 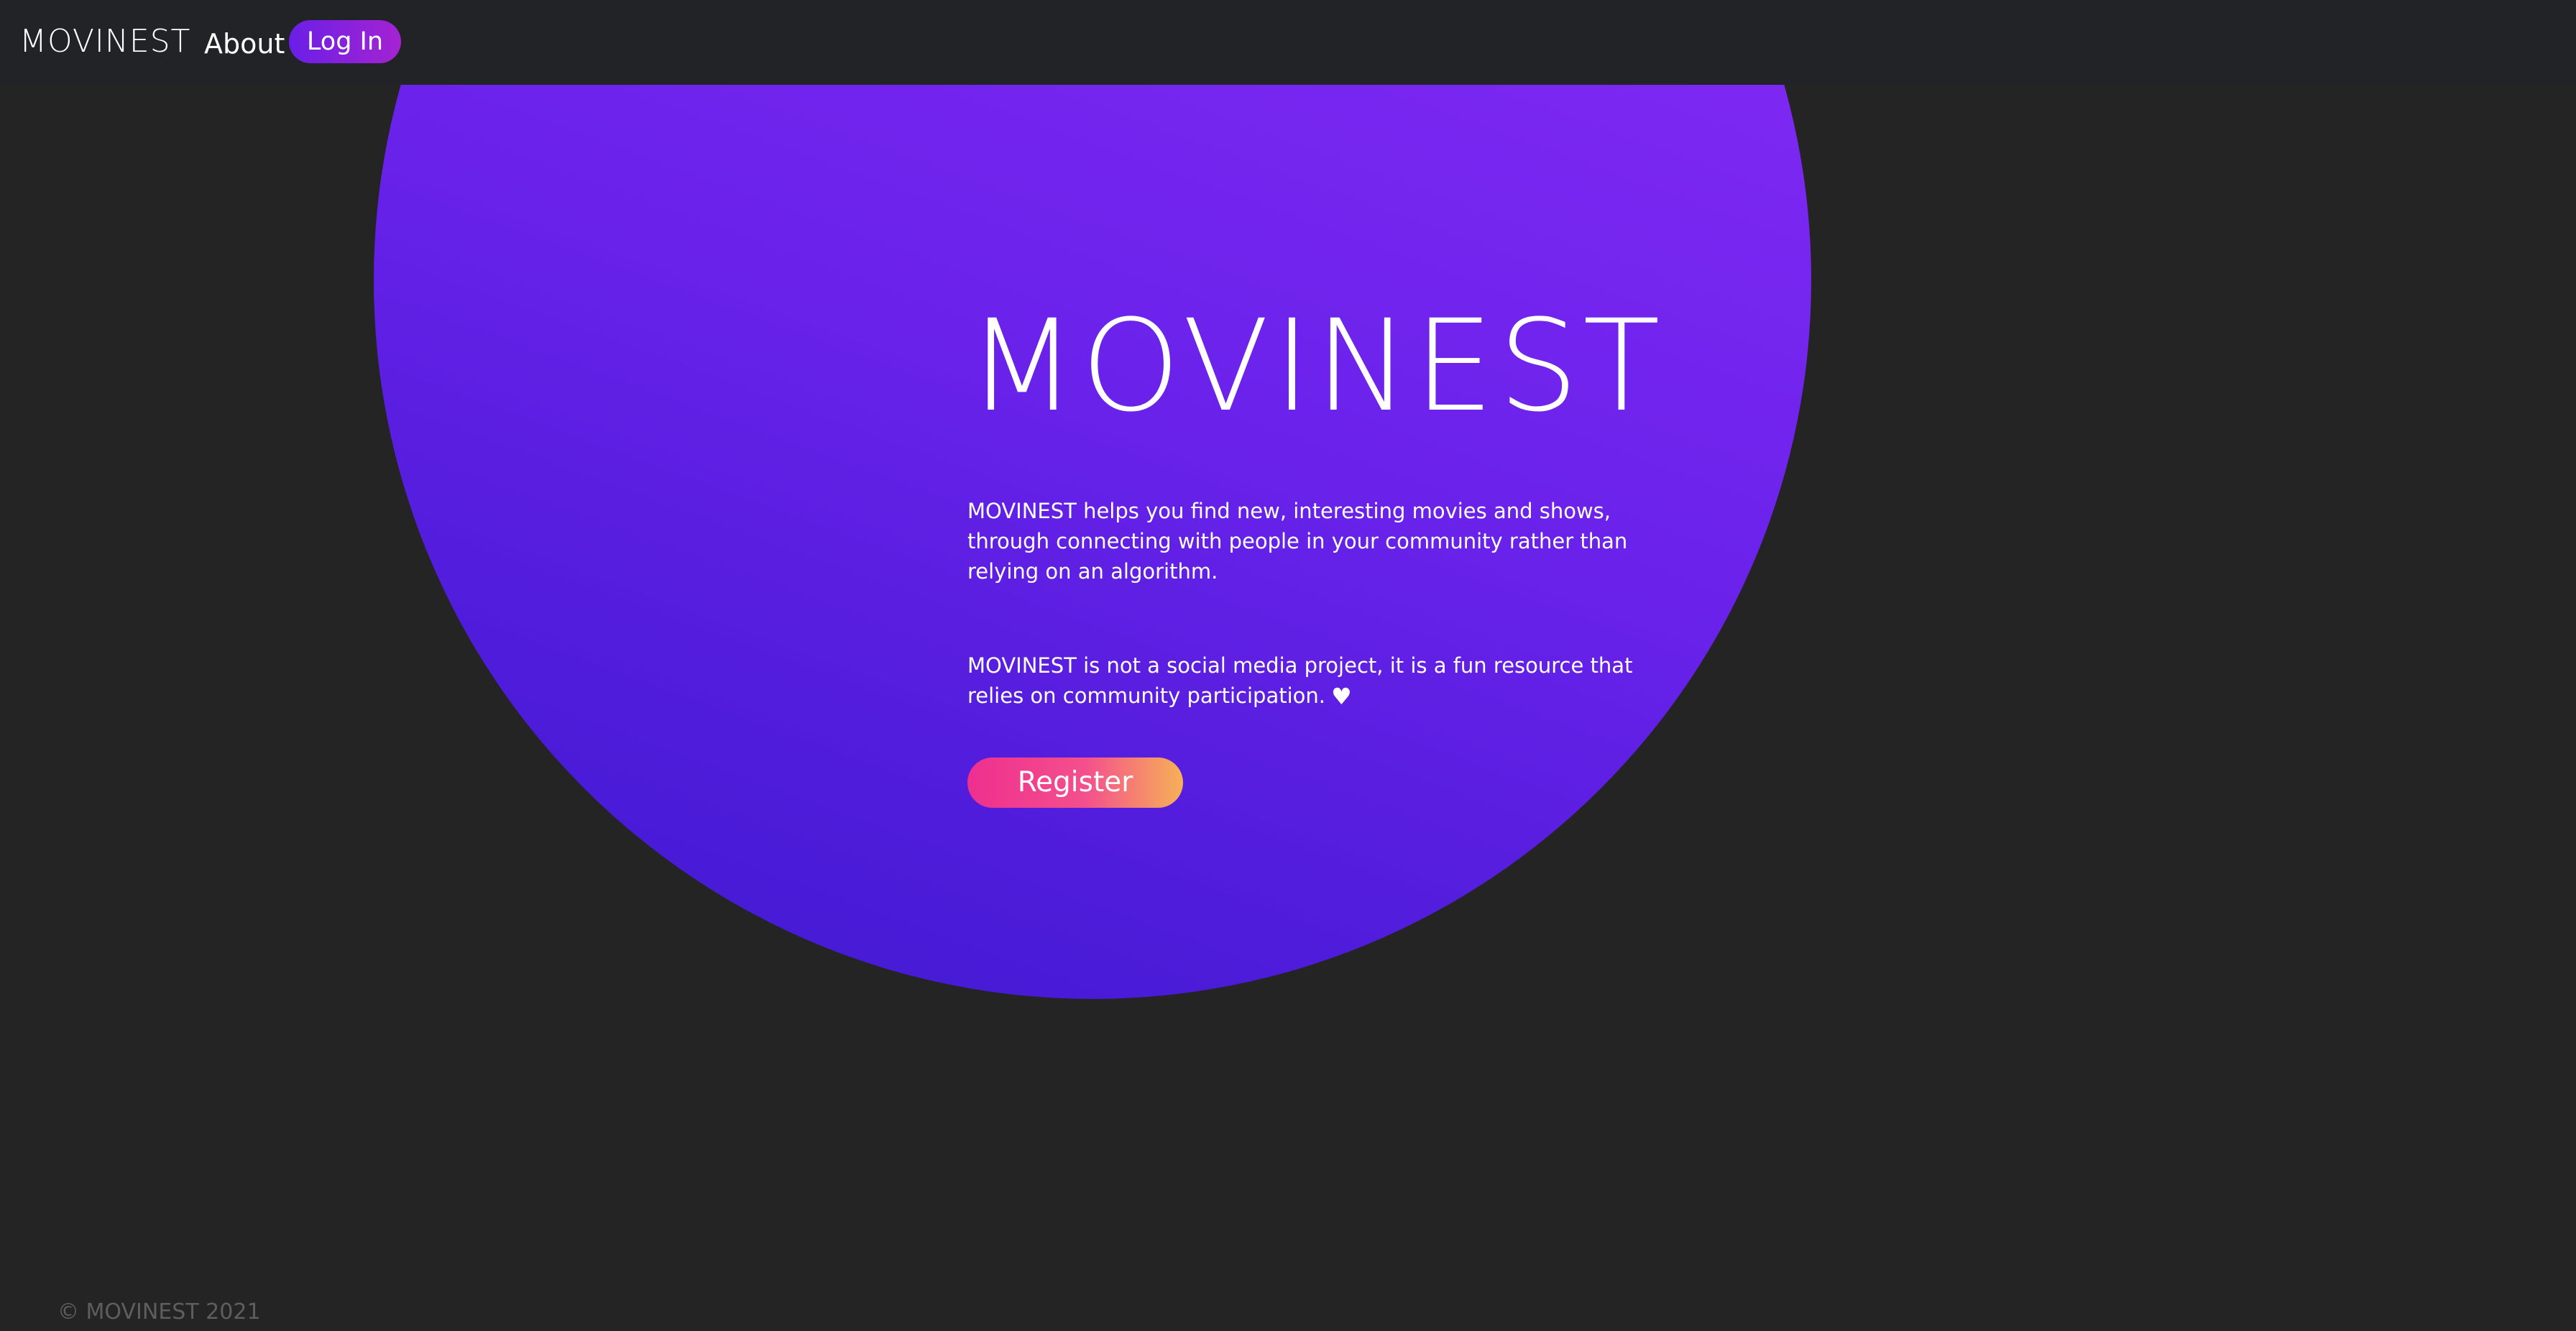 I want to click on nav-about-link: About, so click(x=244, y=44).